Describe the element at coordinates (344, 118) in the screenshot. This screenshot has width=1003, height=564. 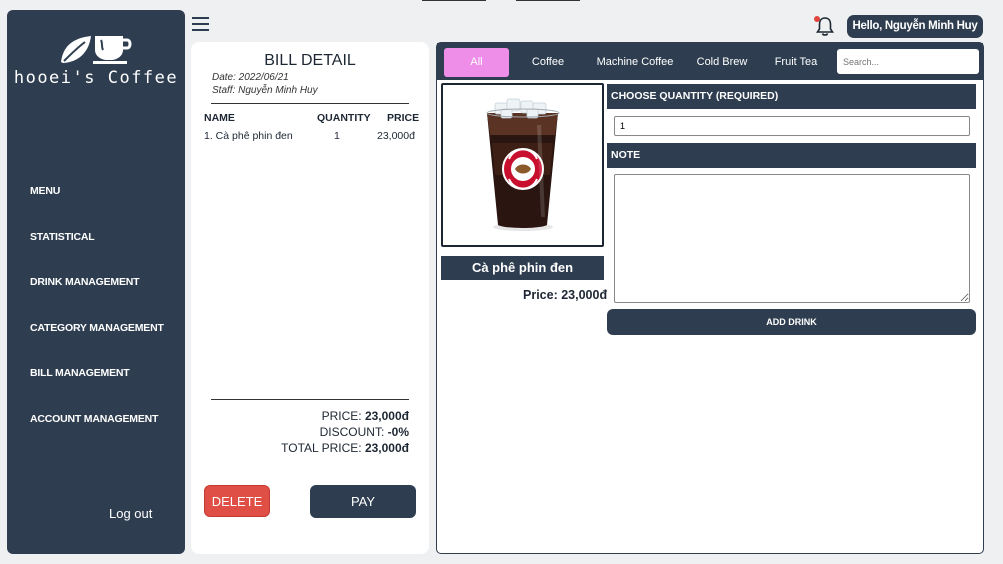
I see `column-header-quantity: QUANTITY` at that location.